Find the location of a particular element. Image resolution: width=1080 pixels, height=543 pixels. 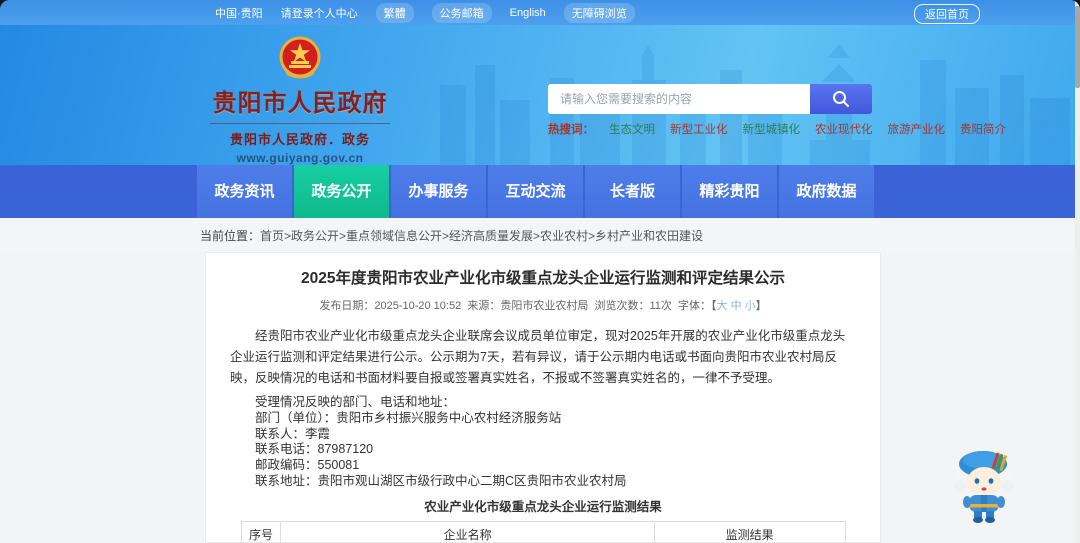

header-seq: 序号 is located at coordinates (261, 531).